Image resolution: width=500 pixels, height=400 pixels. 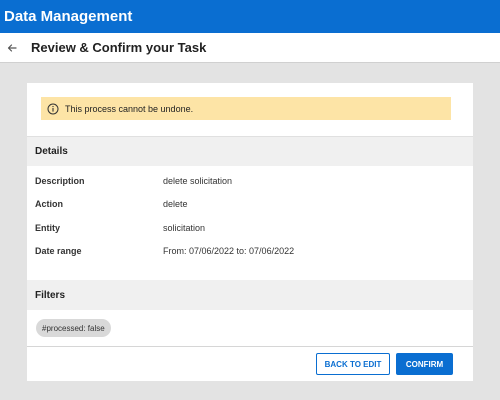 I want to click on detail-label: Entity, so click(x=48, y=228).